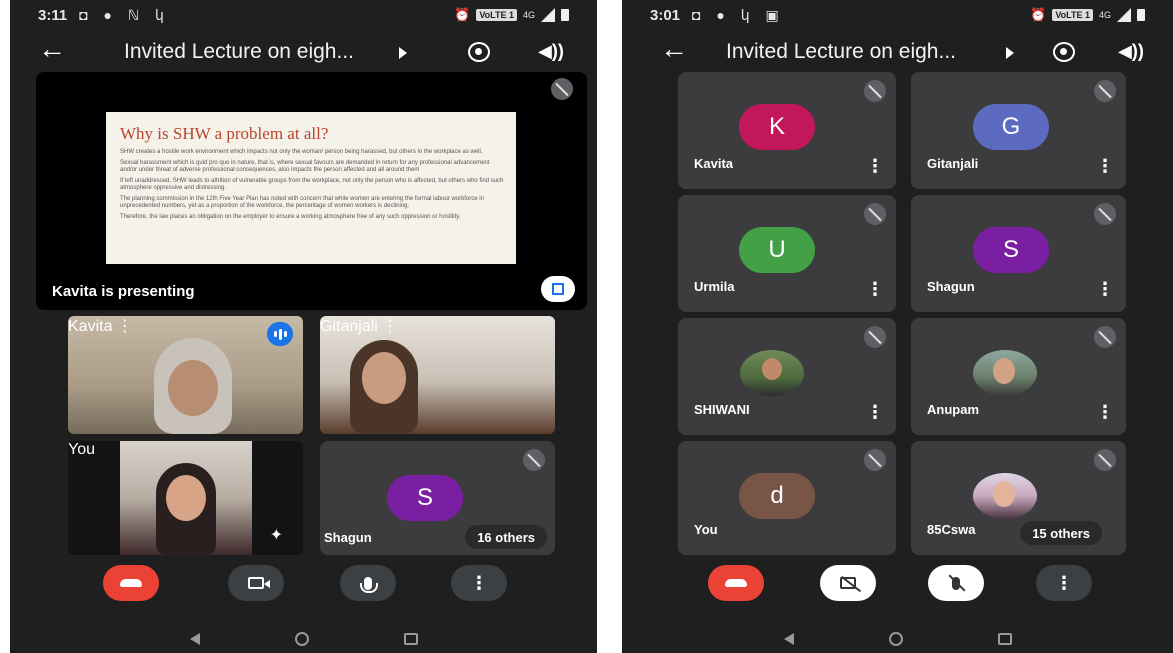  I want to click on participant-tile: Anupam ⋮, so click(1018, 376).